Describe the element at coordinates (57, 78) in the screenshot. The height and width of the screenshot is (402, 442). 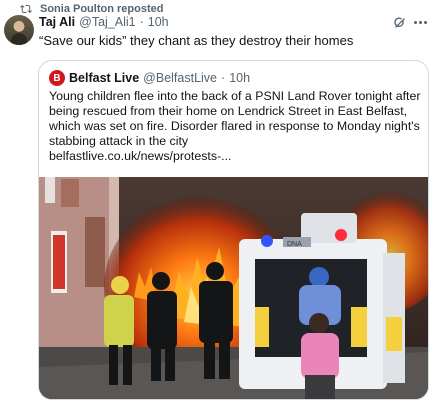
I see `belfast-live-logo: B` at that location.